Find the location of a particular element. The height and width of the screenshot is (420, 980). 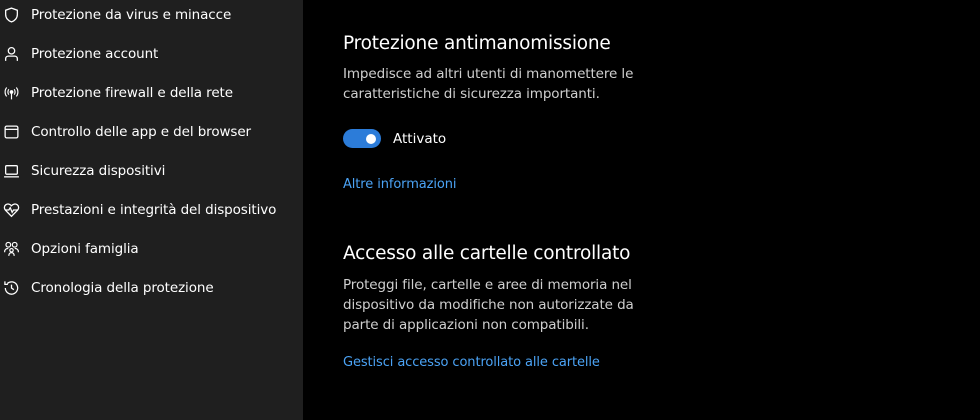

sidebar-item-virus-protection: Protezione da virus e minacce is located at coordinates (151, 16).